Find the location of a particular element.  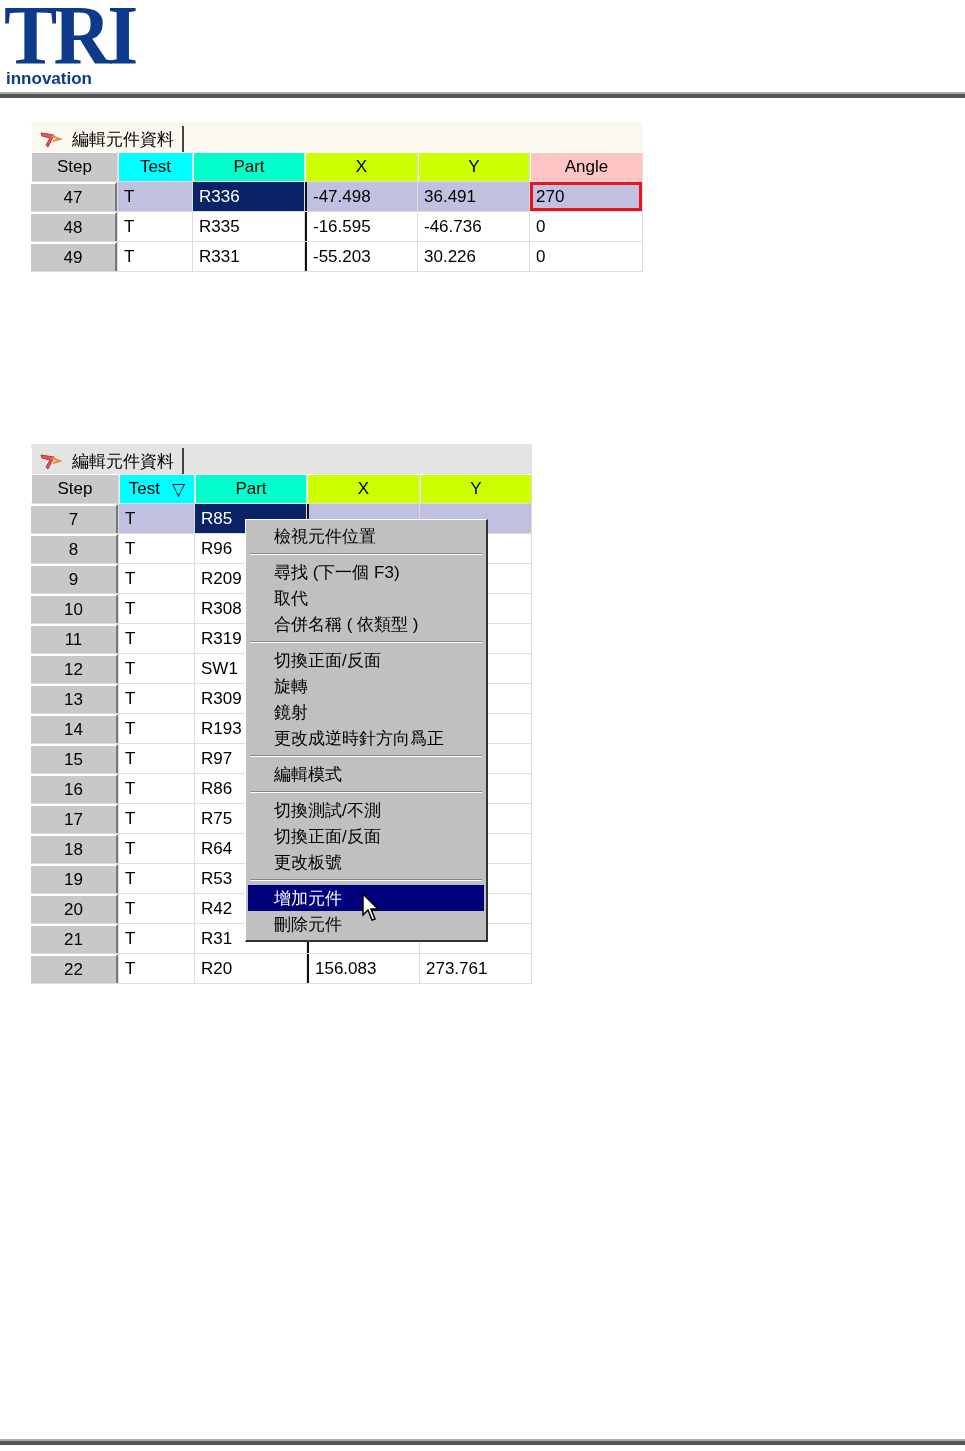

row-header: 47 is located at coordinates (74, 196).